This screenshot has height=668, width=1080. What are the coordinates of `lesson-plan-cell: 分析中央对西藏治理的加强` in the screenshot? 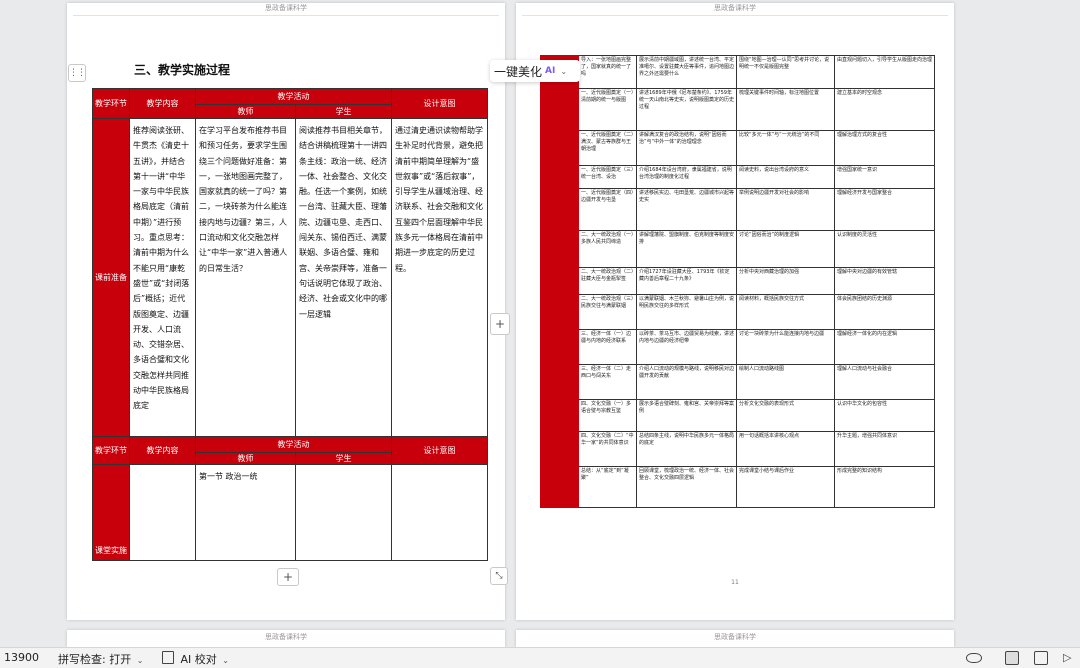 It's located at (785, 281).